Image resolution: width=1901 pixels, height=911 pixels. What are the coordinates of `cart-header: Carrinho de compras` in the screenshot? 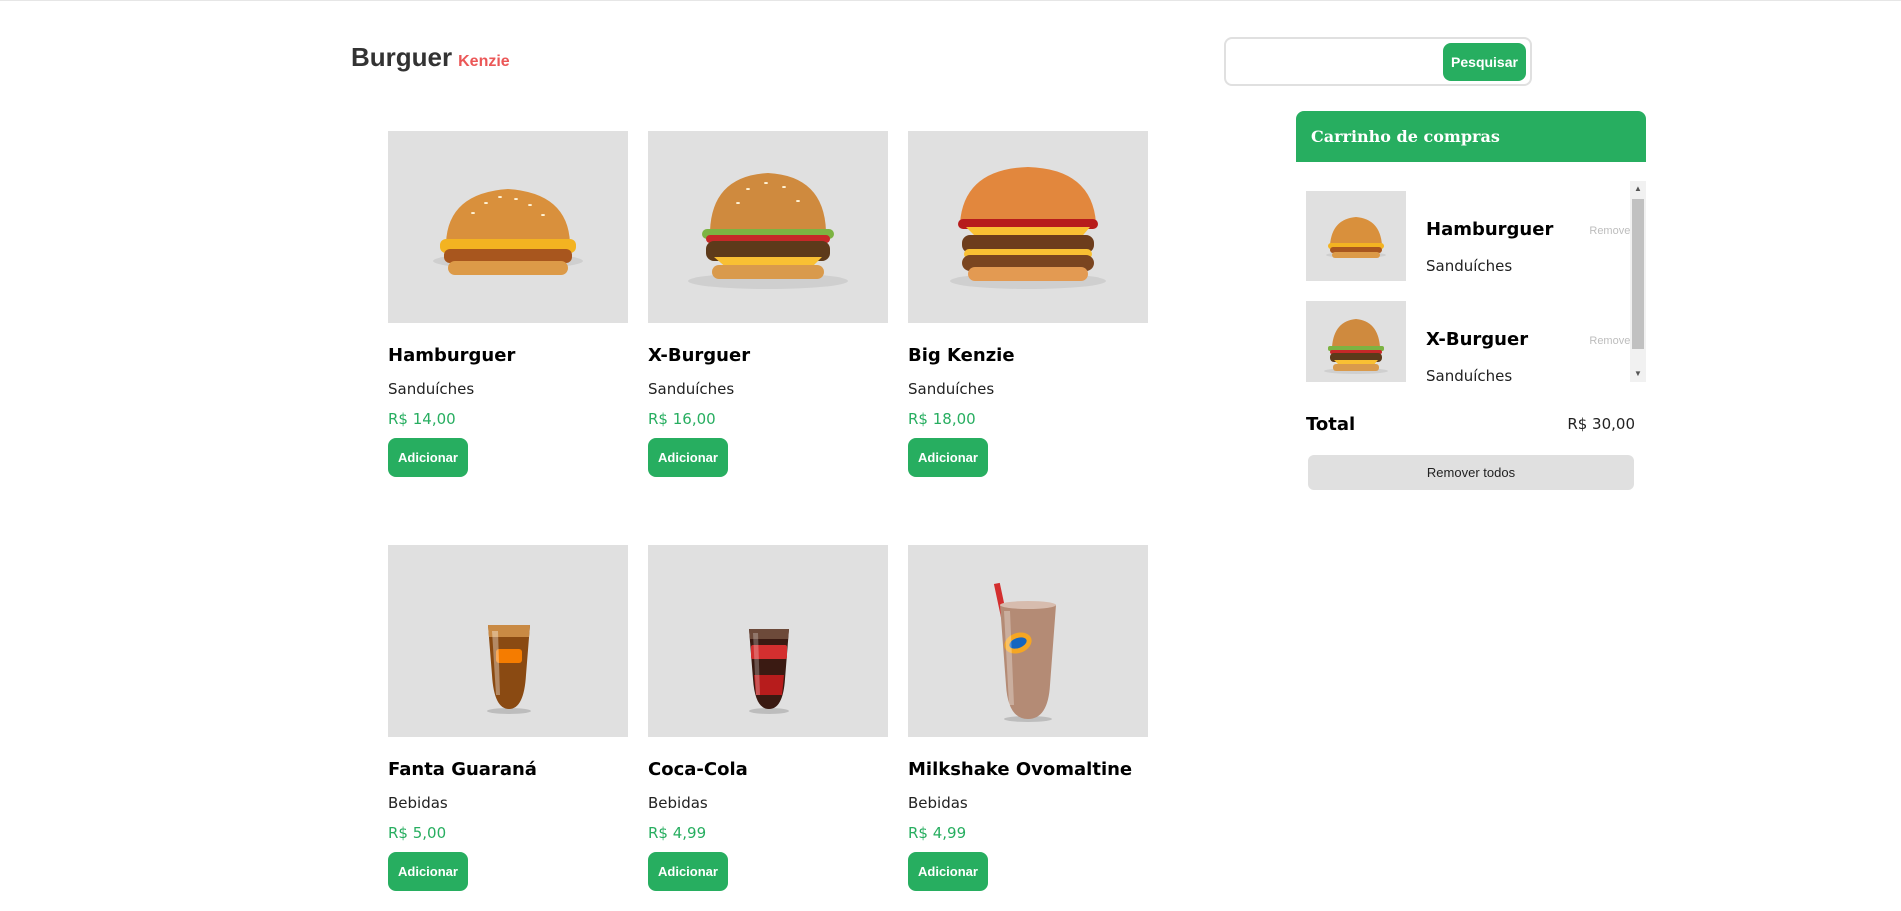 It's located at (1471, 136).